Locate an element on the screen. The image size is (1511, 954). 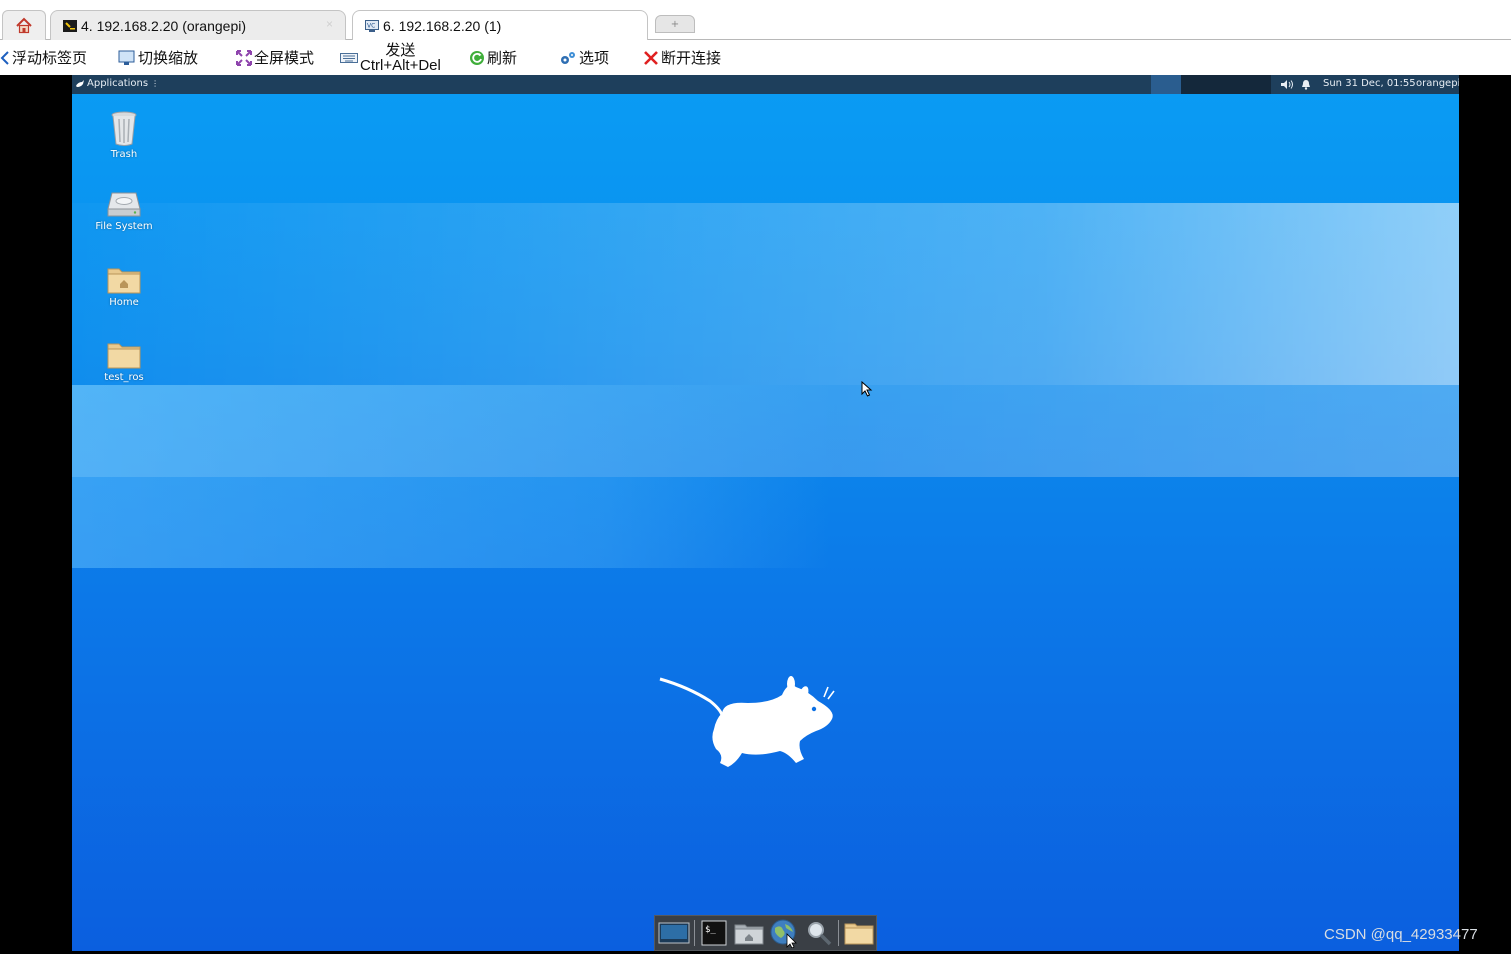
tab-vnc-session: VC 6. 192.168.2.20 (1) is located at coordinates (500, 25).